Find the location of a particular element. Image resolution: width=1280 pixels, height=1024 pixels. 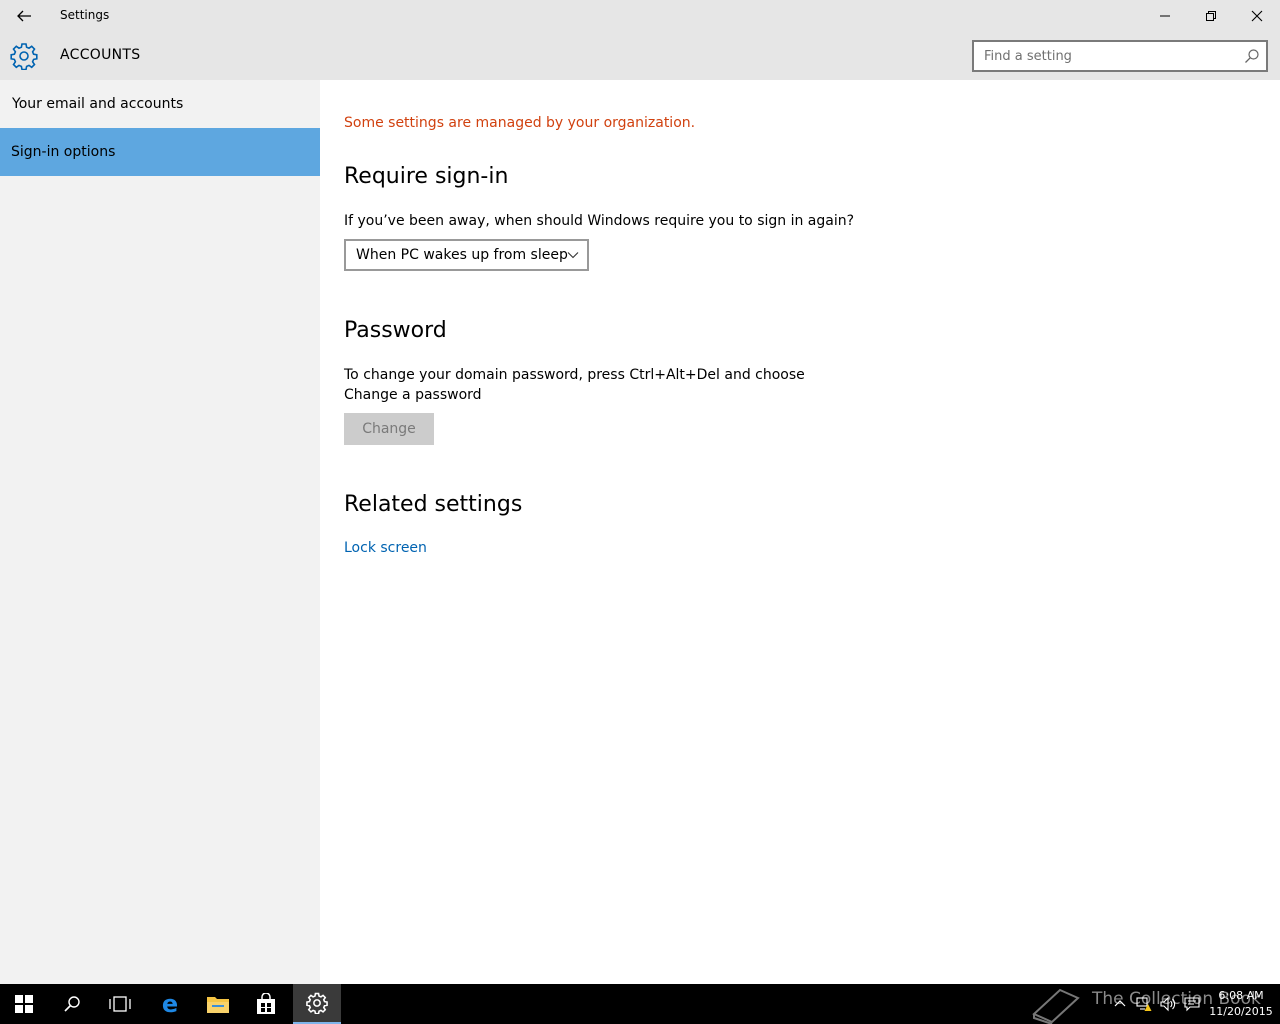

settings-taskbar-button is located at coordinates (317, 1004).